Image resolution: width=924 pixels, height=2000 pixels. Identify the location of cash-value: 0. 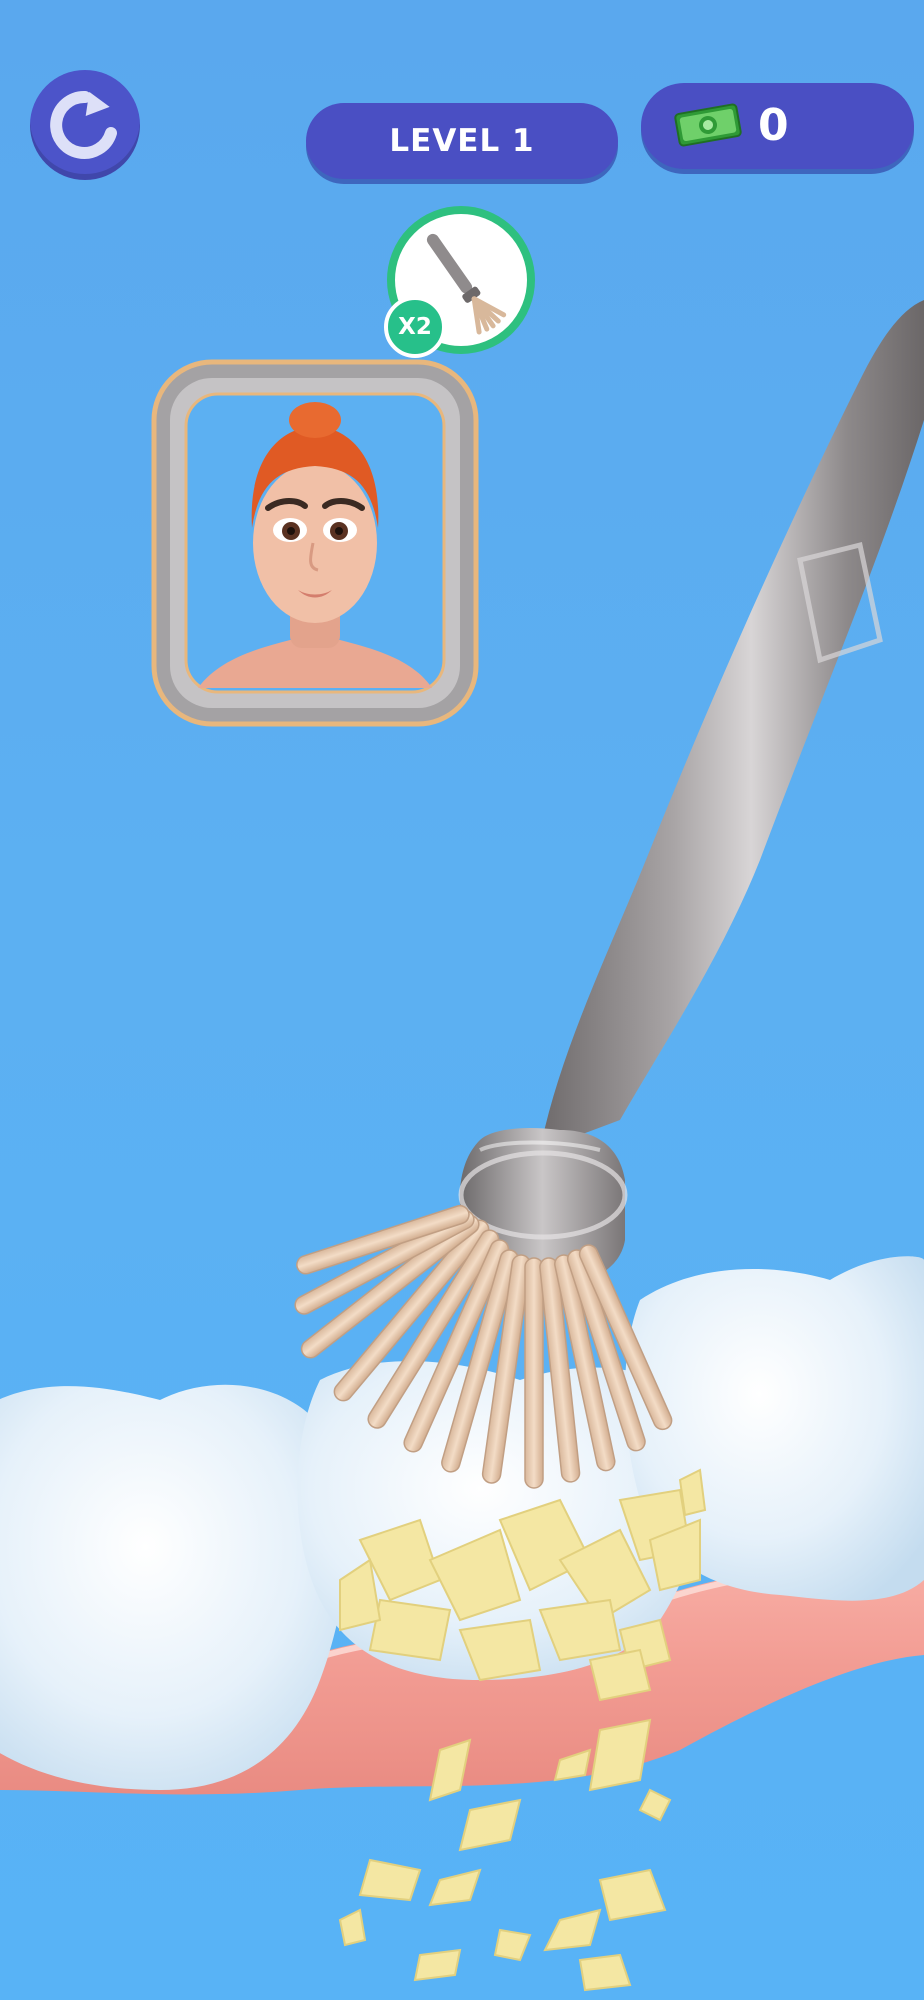
(773, 125).